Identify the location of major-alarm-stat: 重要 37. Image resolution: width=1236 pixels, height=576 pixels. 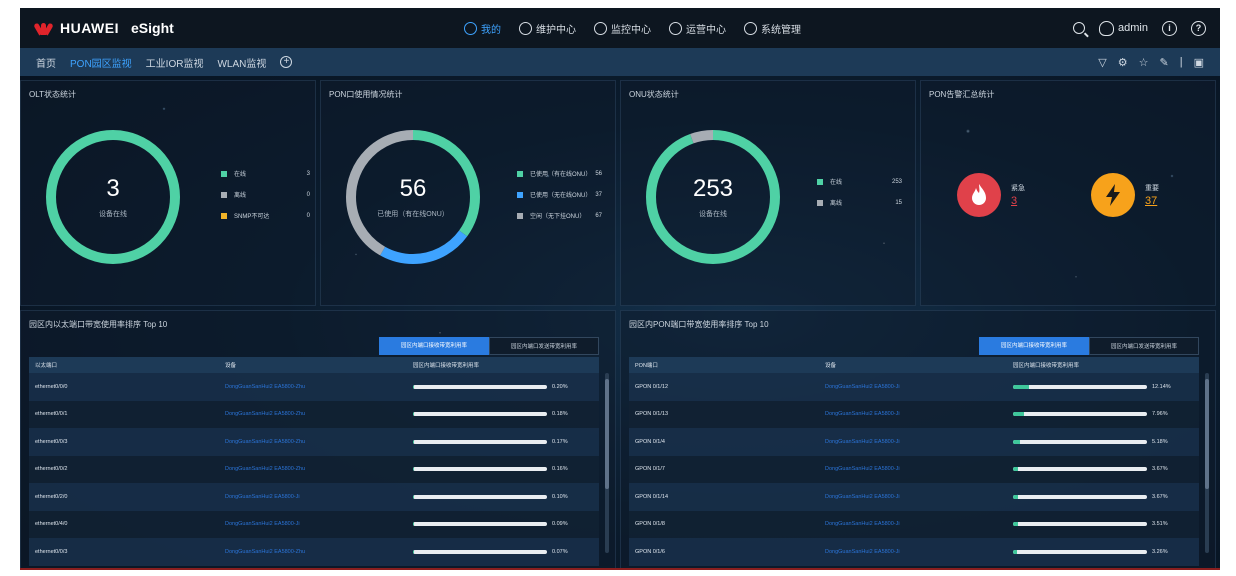
(1125, 195).